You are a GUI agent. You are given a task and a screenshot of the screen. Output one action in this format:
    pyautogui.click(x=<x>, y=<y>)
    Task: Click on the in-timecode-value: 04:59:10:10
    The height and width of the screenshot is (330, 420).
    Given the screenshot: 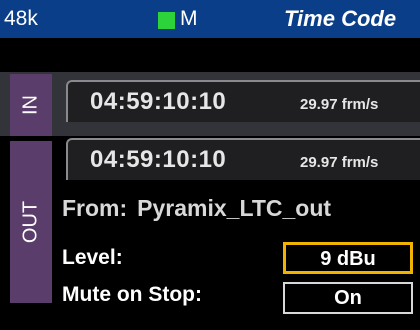 What is the action you would take?
    pyautogui.click(x=158, y=101)
    